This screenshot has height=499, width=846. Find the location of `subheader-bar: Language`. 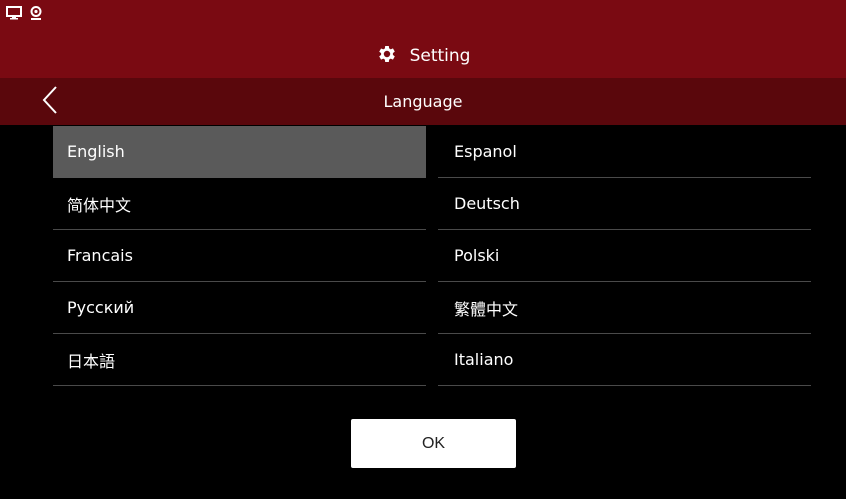

subheader-bar: Language is located at coordinates (423, 101).